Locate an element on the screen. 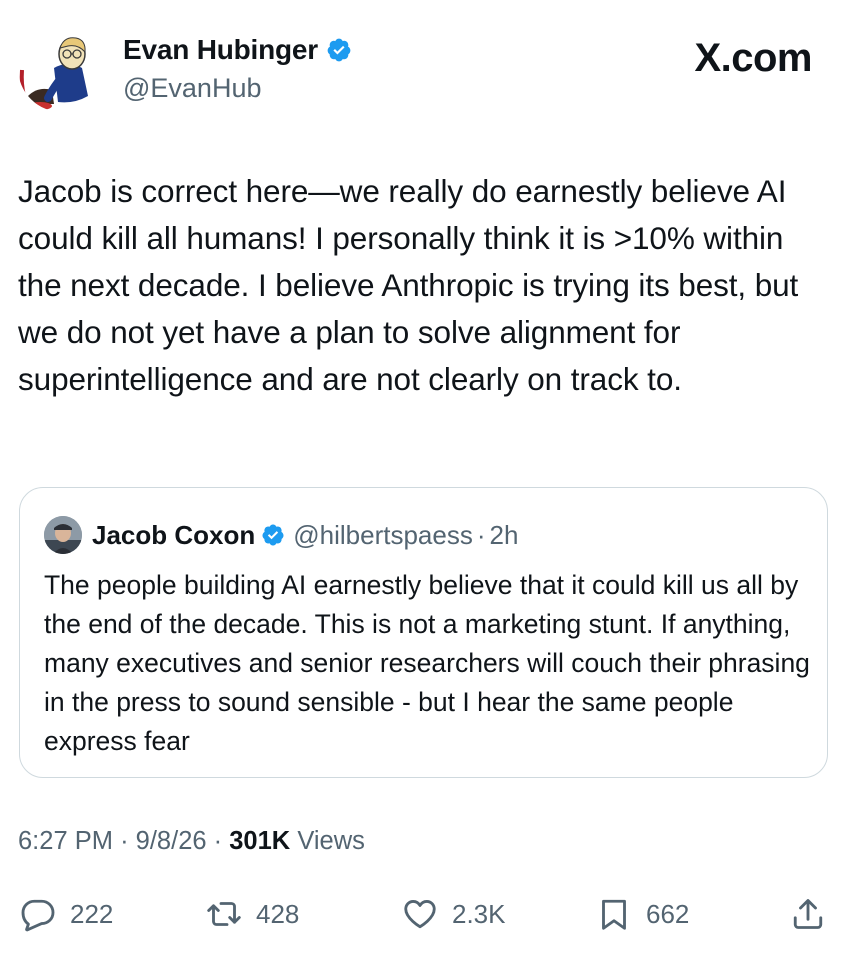 The width and height of the screenshot is (846, 966). bookmark-button: 662 is located at coordinates (642, 914).